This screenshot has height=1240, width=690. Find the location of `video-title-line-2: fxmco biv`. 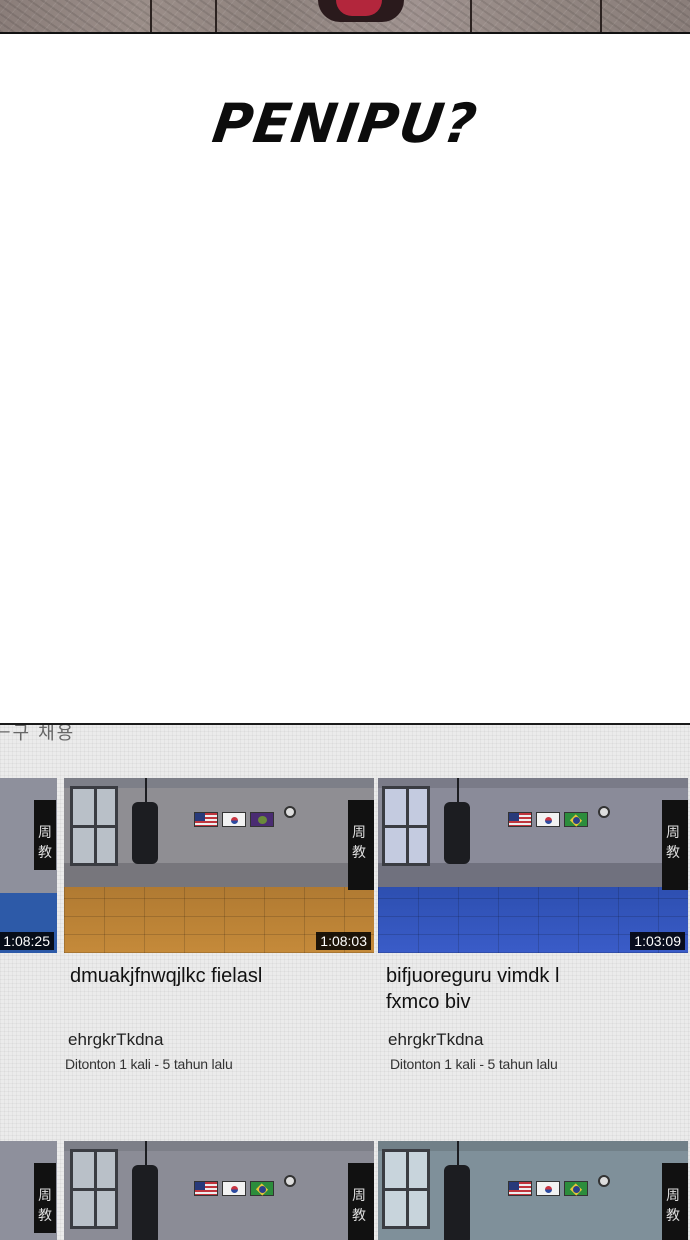

video-title-line-2: fxmco biv is located at coordinates (428, 1002).